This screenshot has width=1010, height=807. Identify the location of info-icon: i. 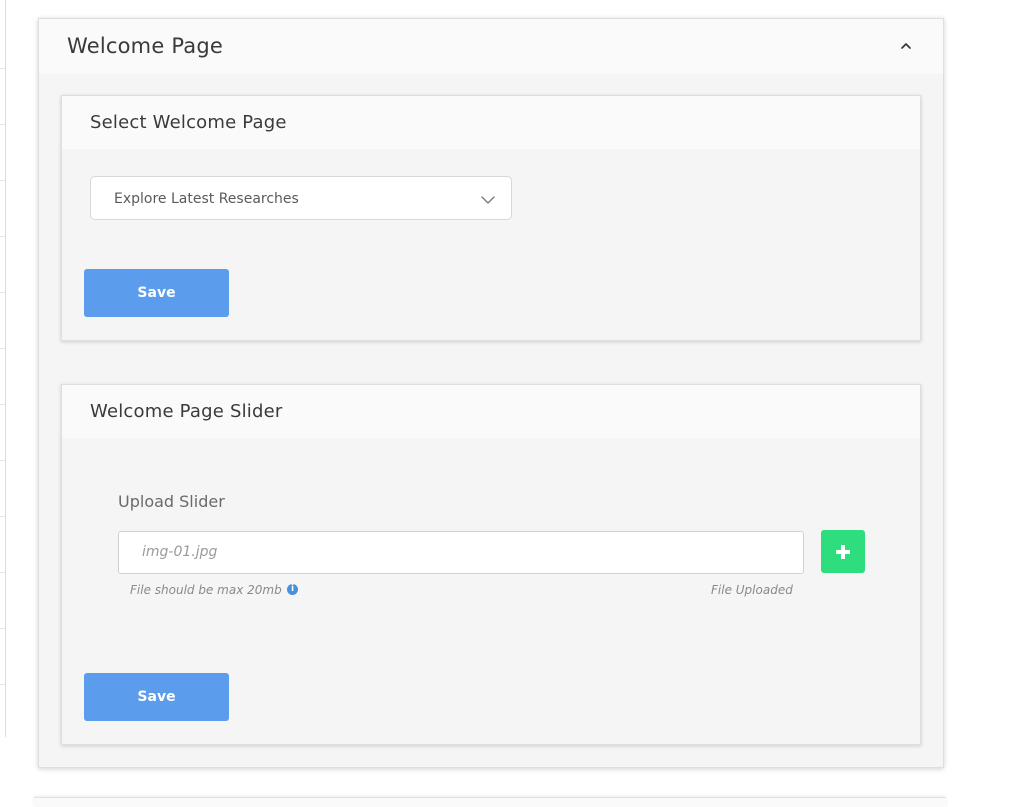
(292, 589).